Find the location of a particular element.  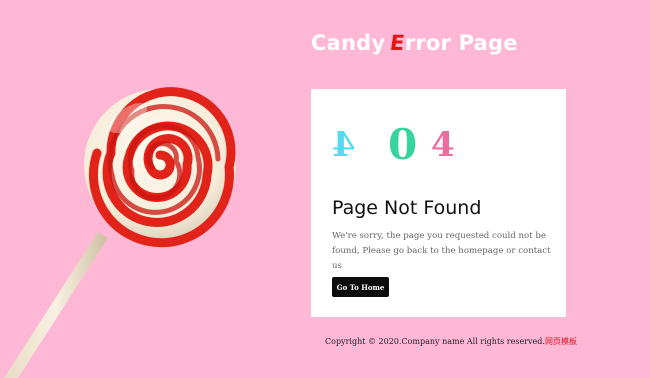

error-title: Page Not Found is located at coordinates (407, 208).